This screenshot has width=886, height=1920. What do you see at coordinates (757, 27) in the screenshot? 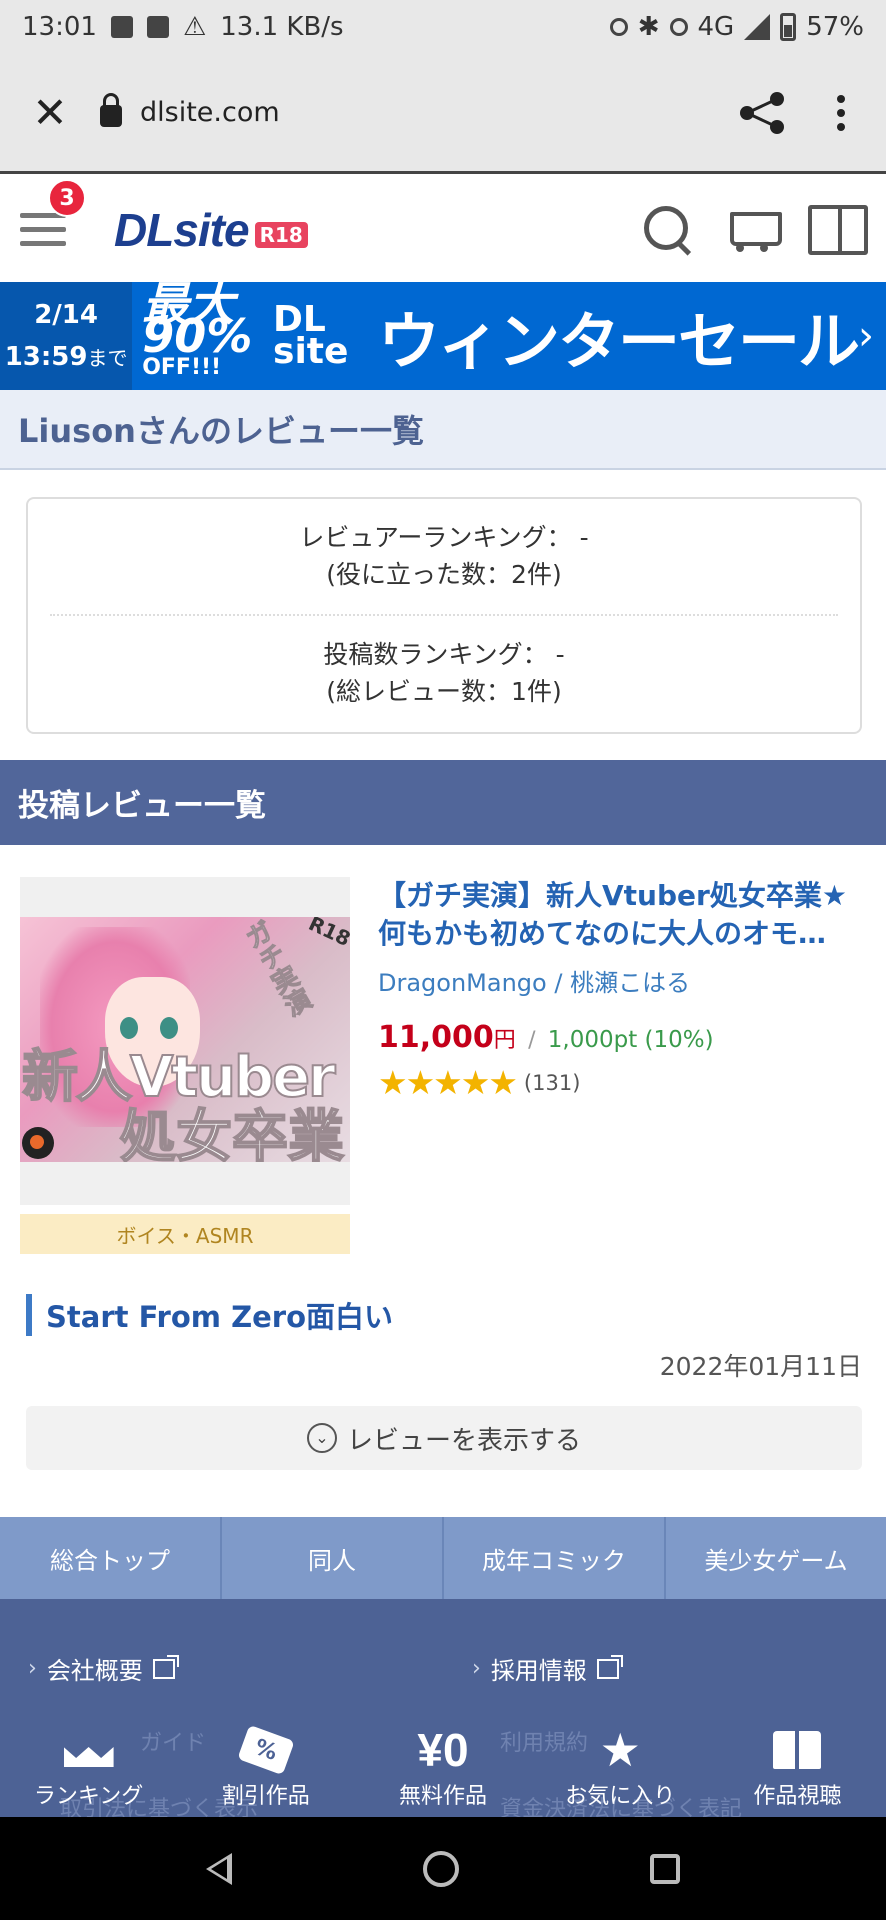
I see `signal-icon` at bounding box center [757, 27].